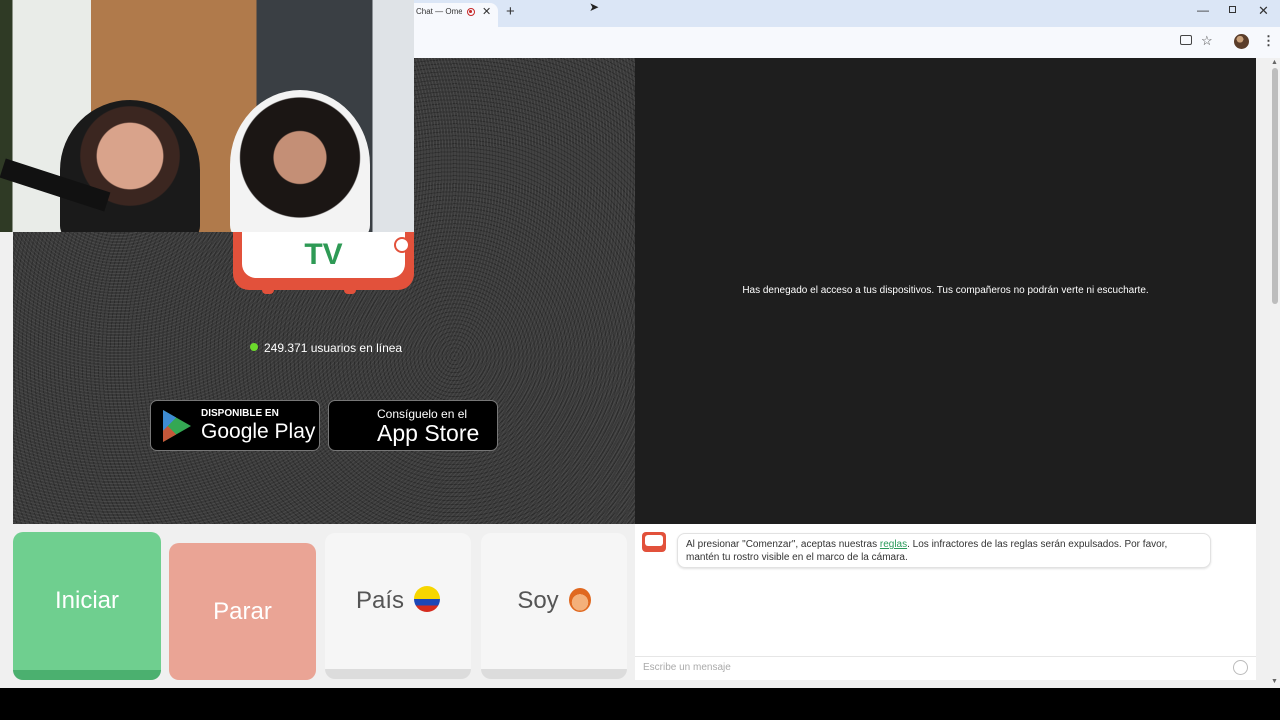 The width and height of the screenshot is (1280, 720). What do you see at coordinates (471, 12) in the screenshot?
I see `recording-icon` at bounding box center [471, 12].